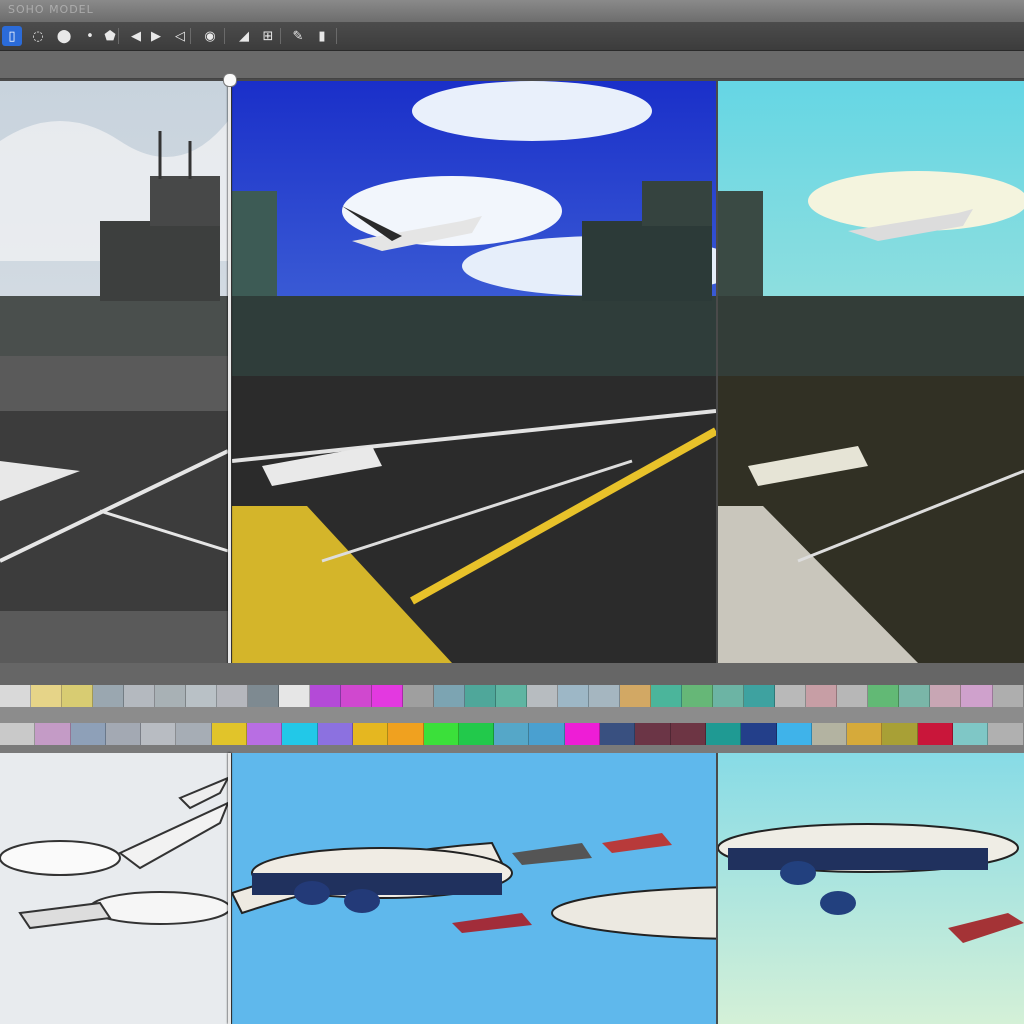 This screenshot has width=1024, height=1024. What do you see at coordinates (229, 888) in the screenshot?
I see `split-divider-bottom` at bounding box center [229, 888].